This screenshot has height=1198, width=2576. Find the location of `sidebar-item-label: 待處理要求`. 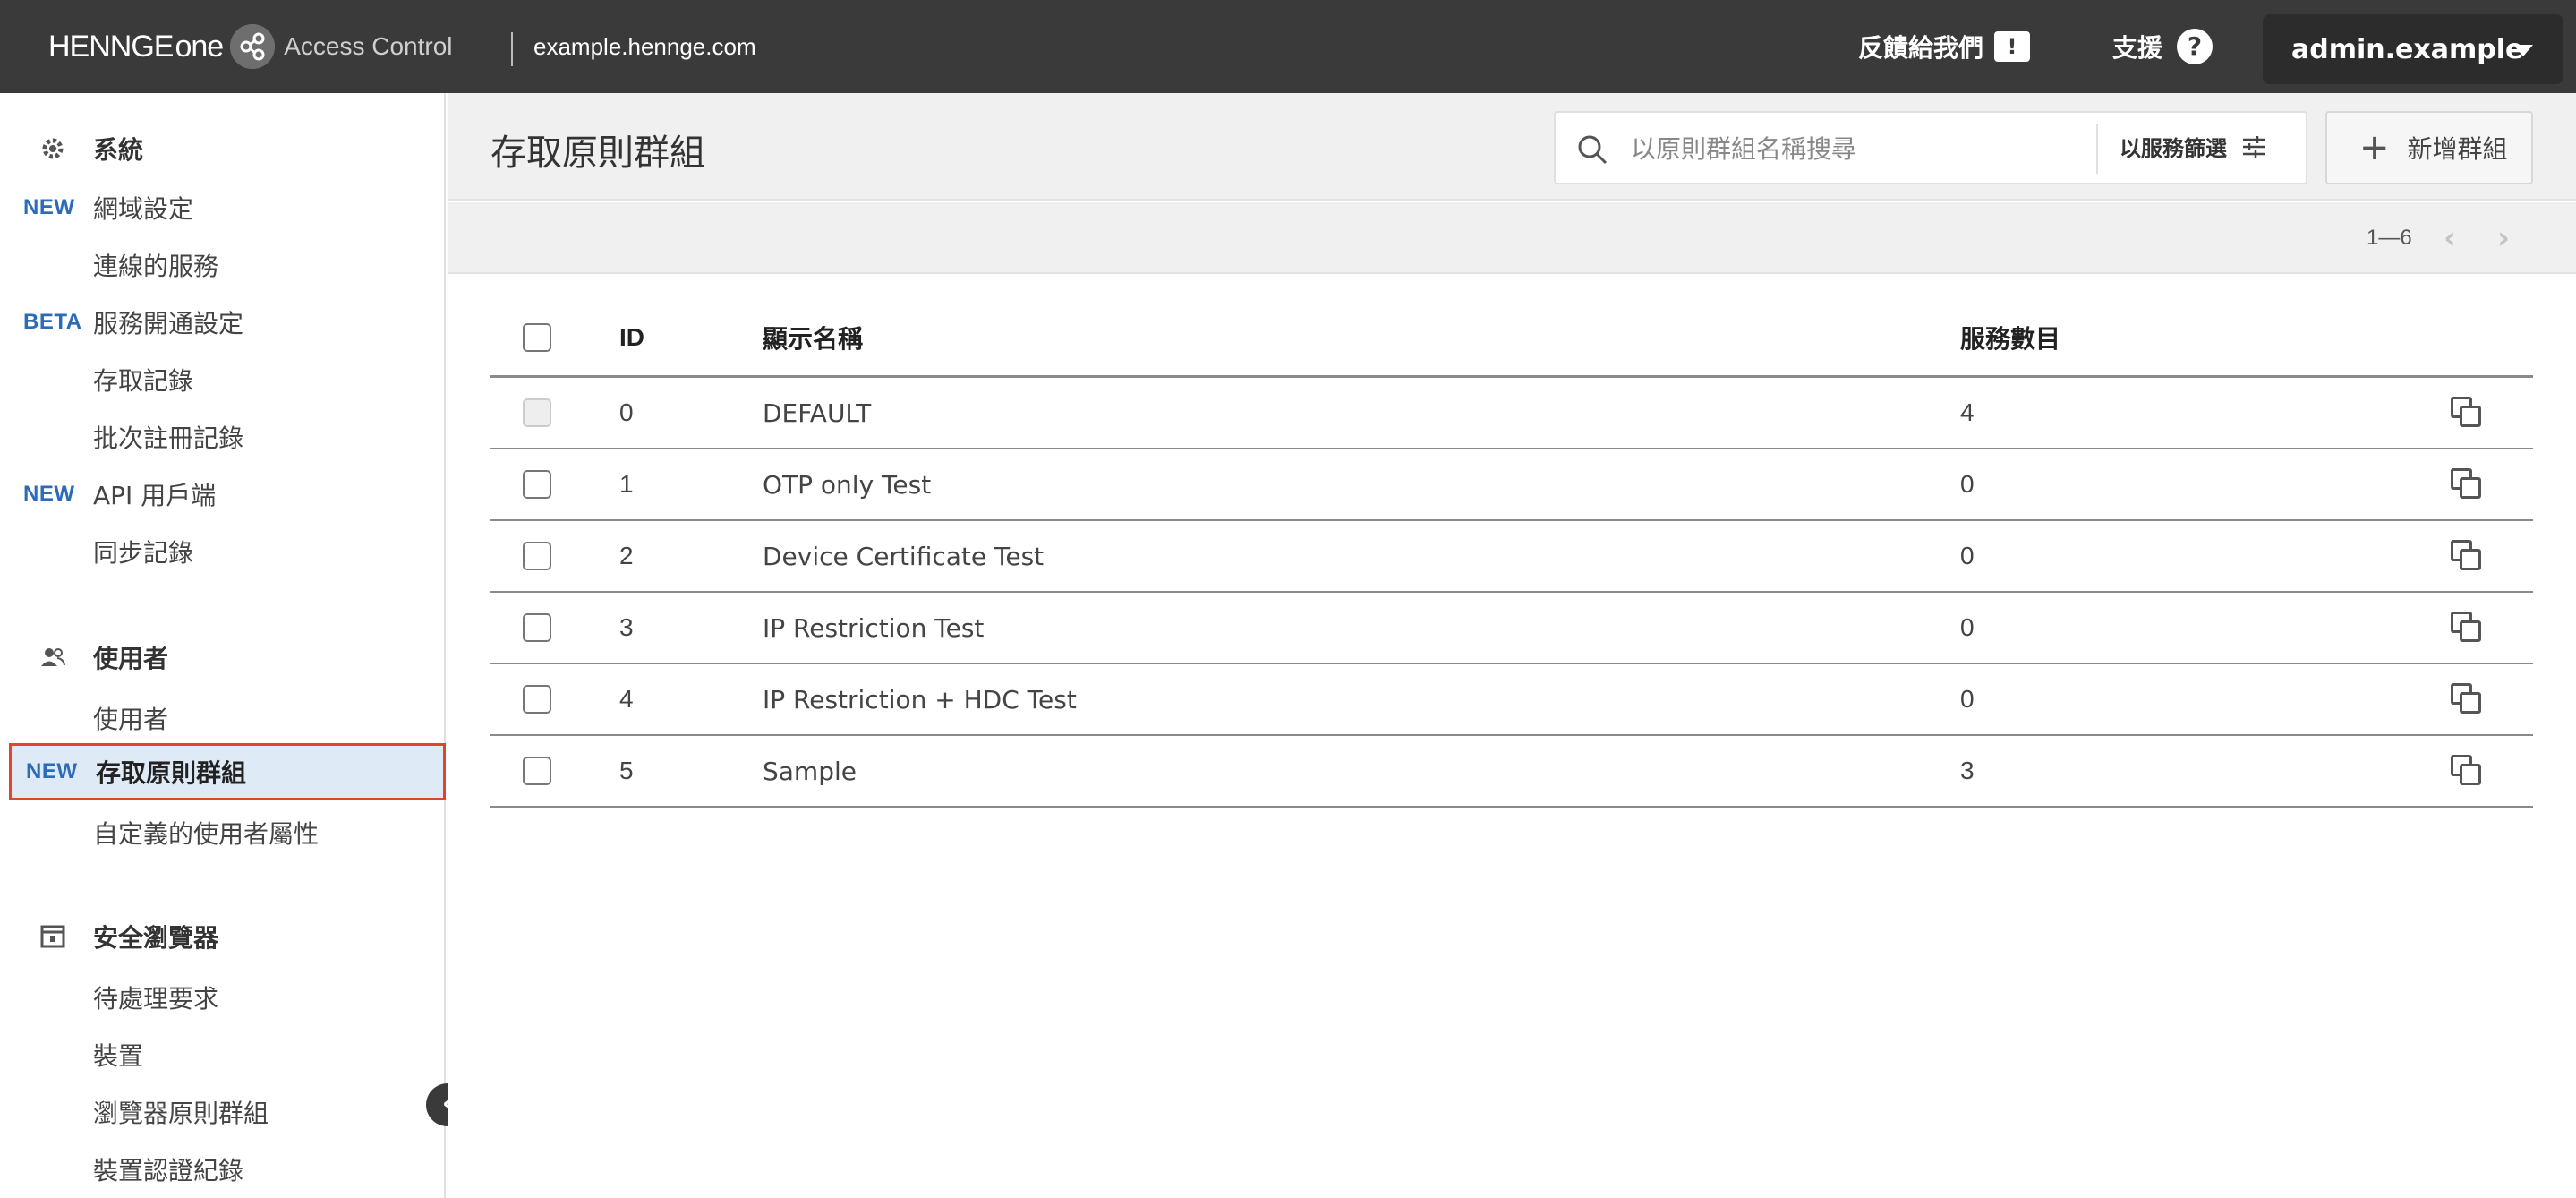

sidebar-item-label: 待處理要求 is located at coordinates (156, 999).